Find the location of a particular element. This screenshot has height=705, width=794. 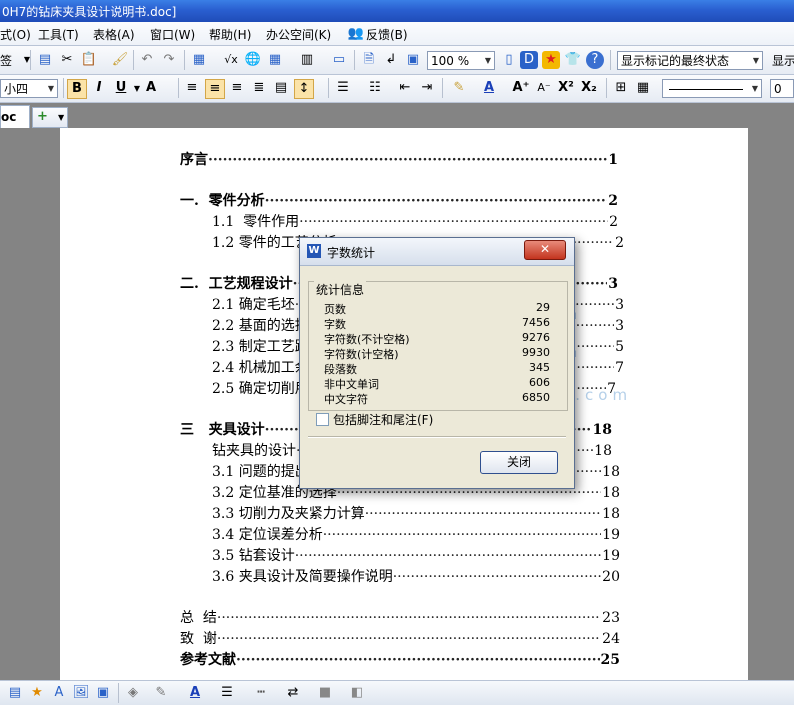

align-left-icon: ≡ is located at coordinates (192, 88).